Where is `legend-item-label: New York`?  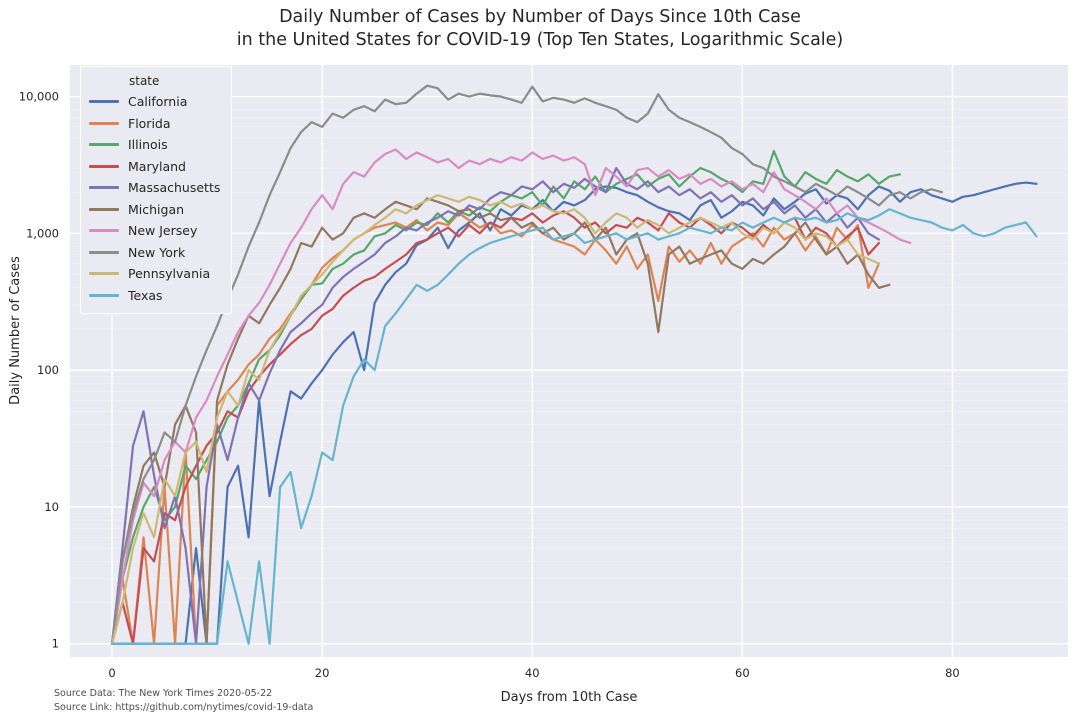
legend-item-label: New York is located at coordinates (157, 252).